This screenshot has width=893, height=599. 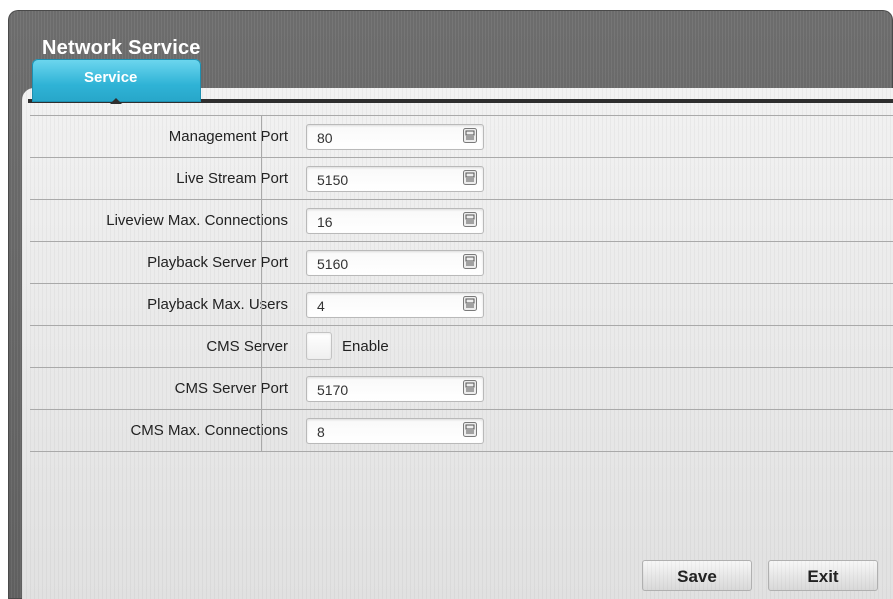 I want to click on cms-server-enable-label: Enable, so click(x=365, y=346).